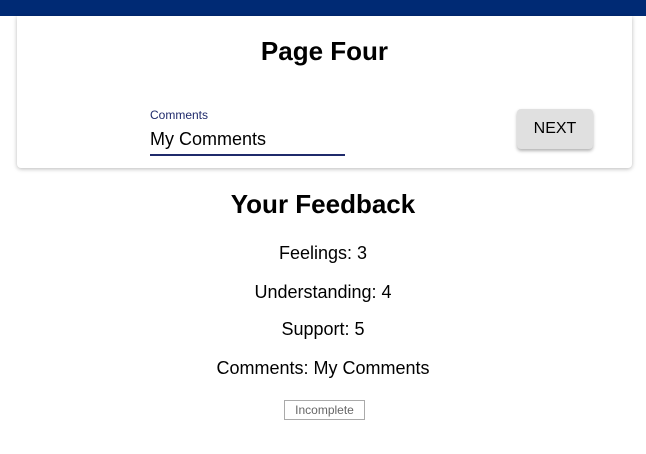 The width and height of the screenshot is (646, 454). What do you see at coordinates (555, 129) in the screenshot?
I see `next-button: NEXT` at bounding box center [555, 129].